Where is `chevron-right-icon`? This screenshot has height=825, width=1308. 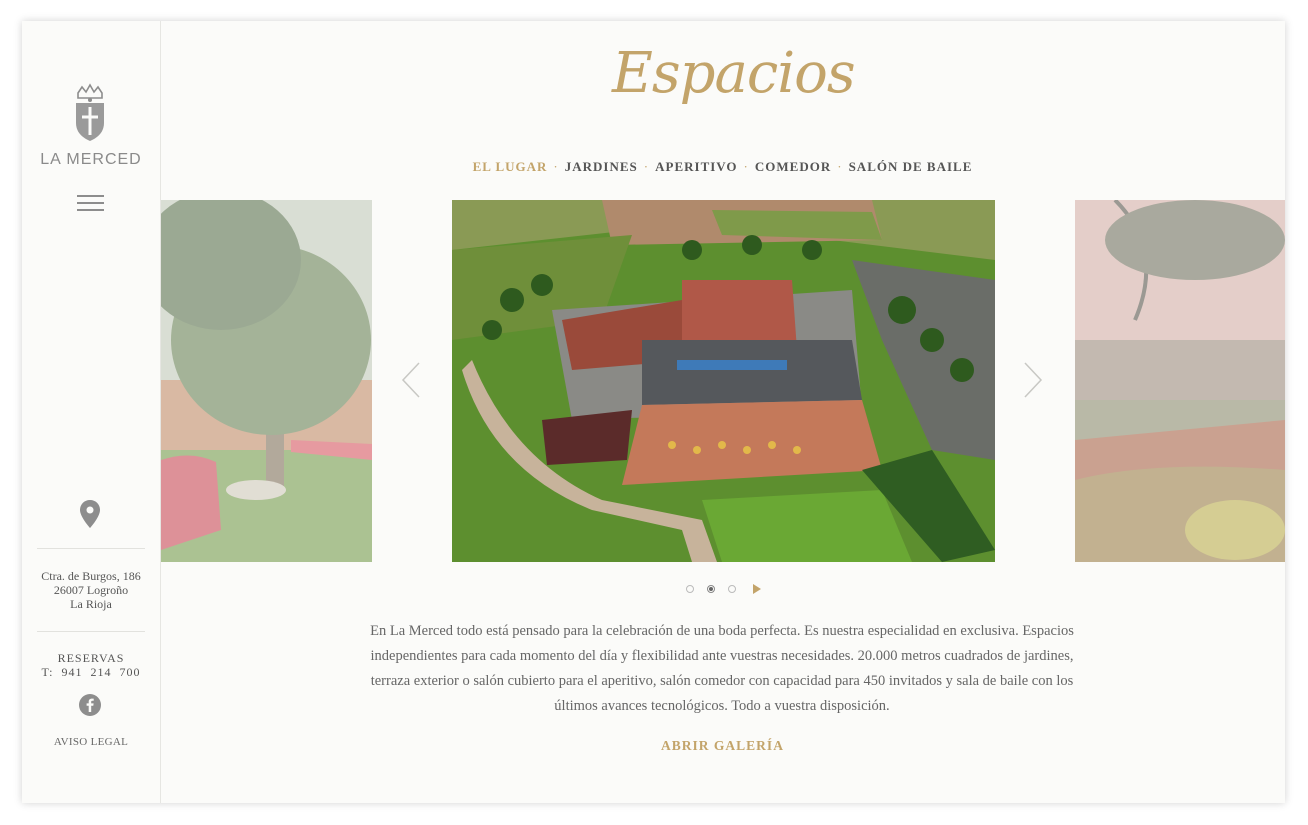
chevron-right-icon is located at coordinates (1033, 380).